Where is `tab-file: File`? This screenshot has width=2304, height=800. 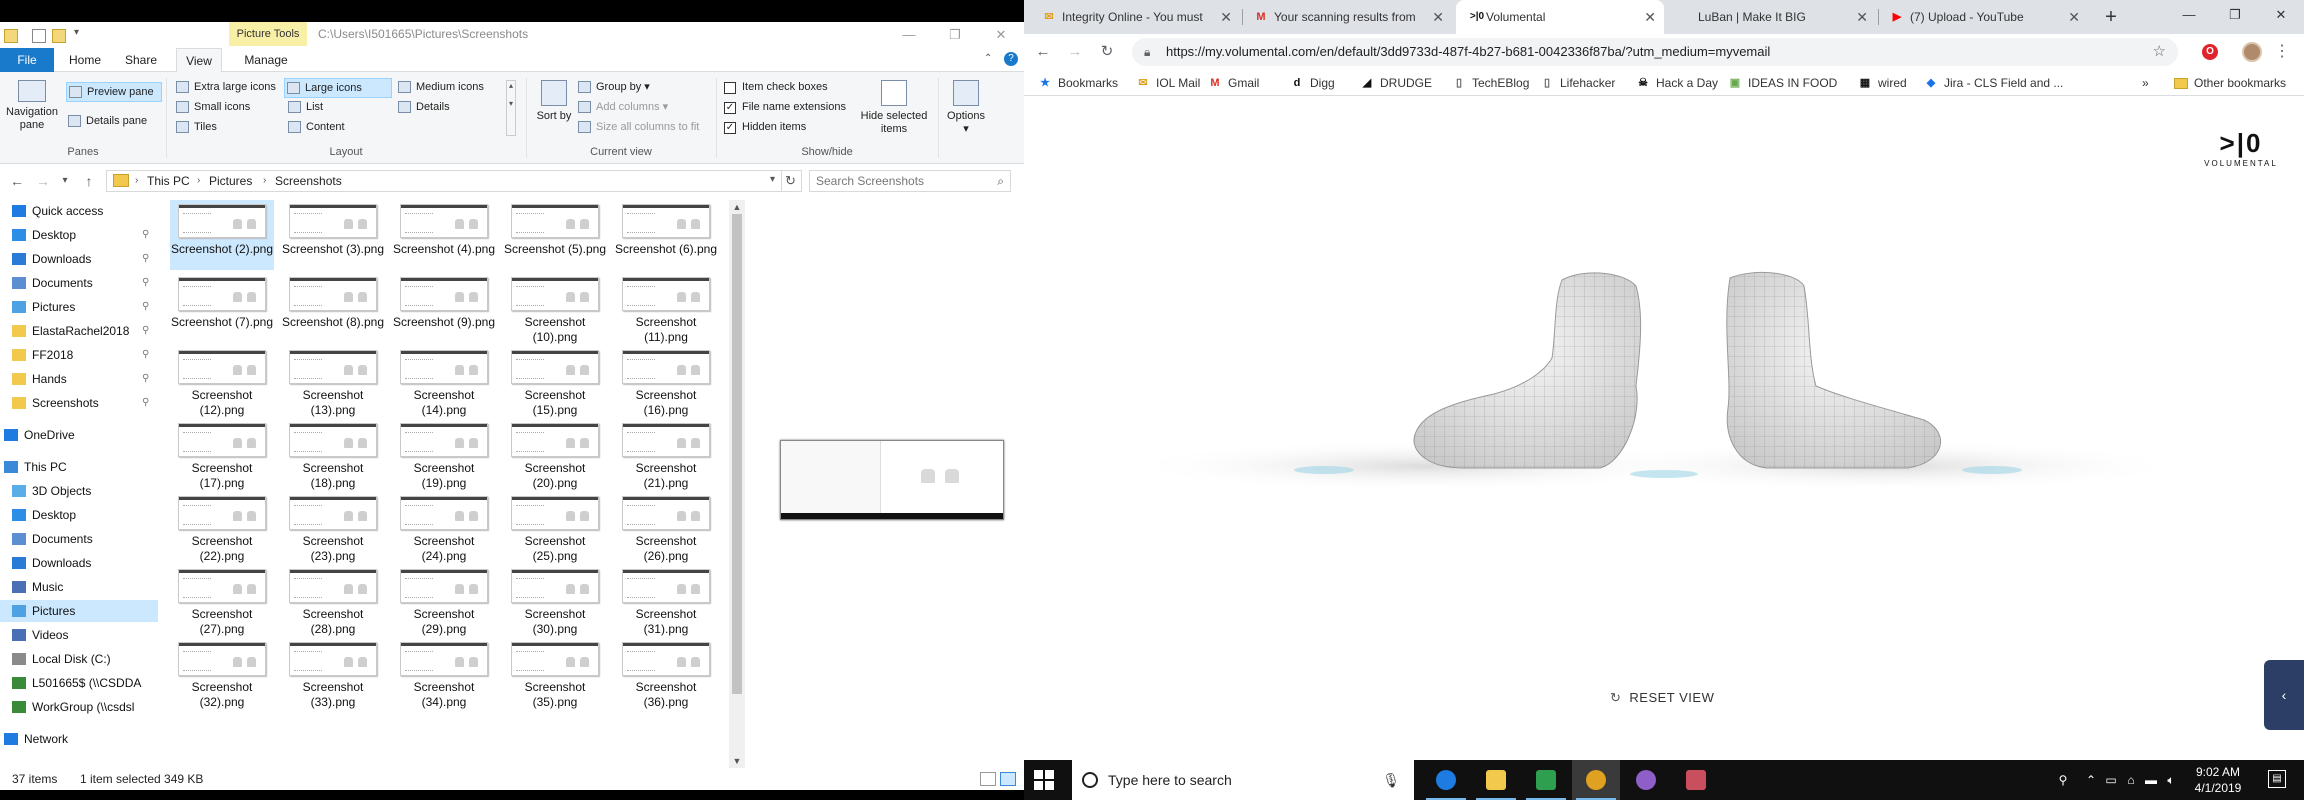 tab-file: File is located at coordinates (27, 60).